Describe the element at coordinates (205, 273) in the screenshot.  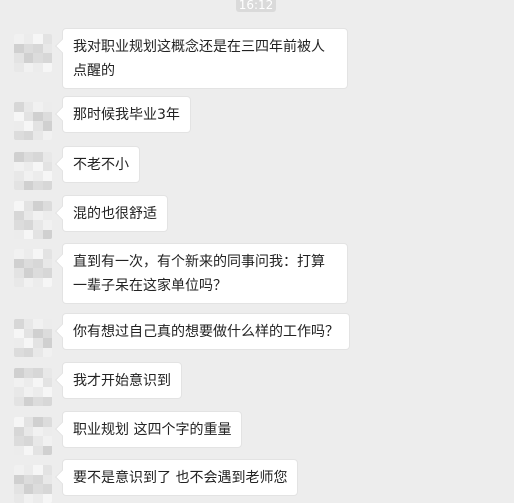
I see `message-bubble: 直到有一次，有个新来的同事问我：打算一辈子呆在这家单位吗？` at that location.